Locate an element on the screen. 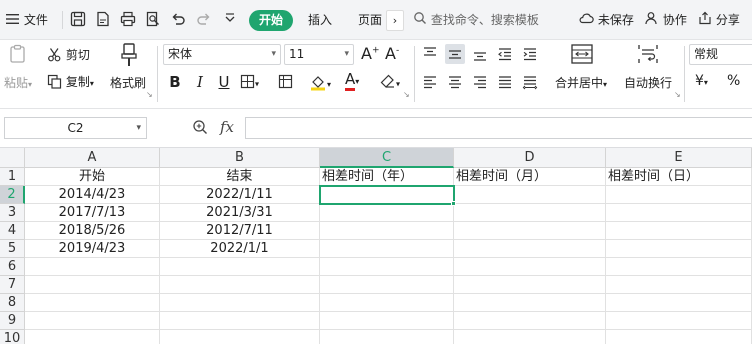  print-icon is located at coordinates (128, 22).